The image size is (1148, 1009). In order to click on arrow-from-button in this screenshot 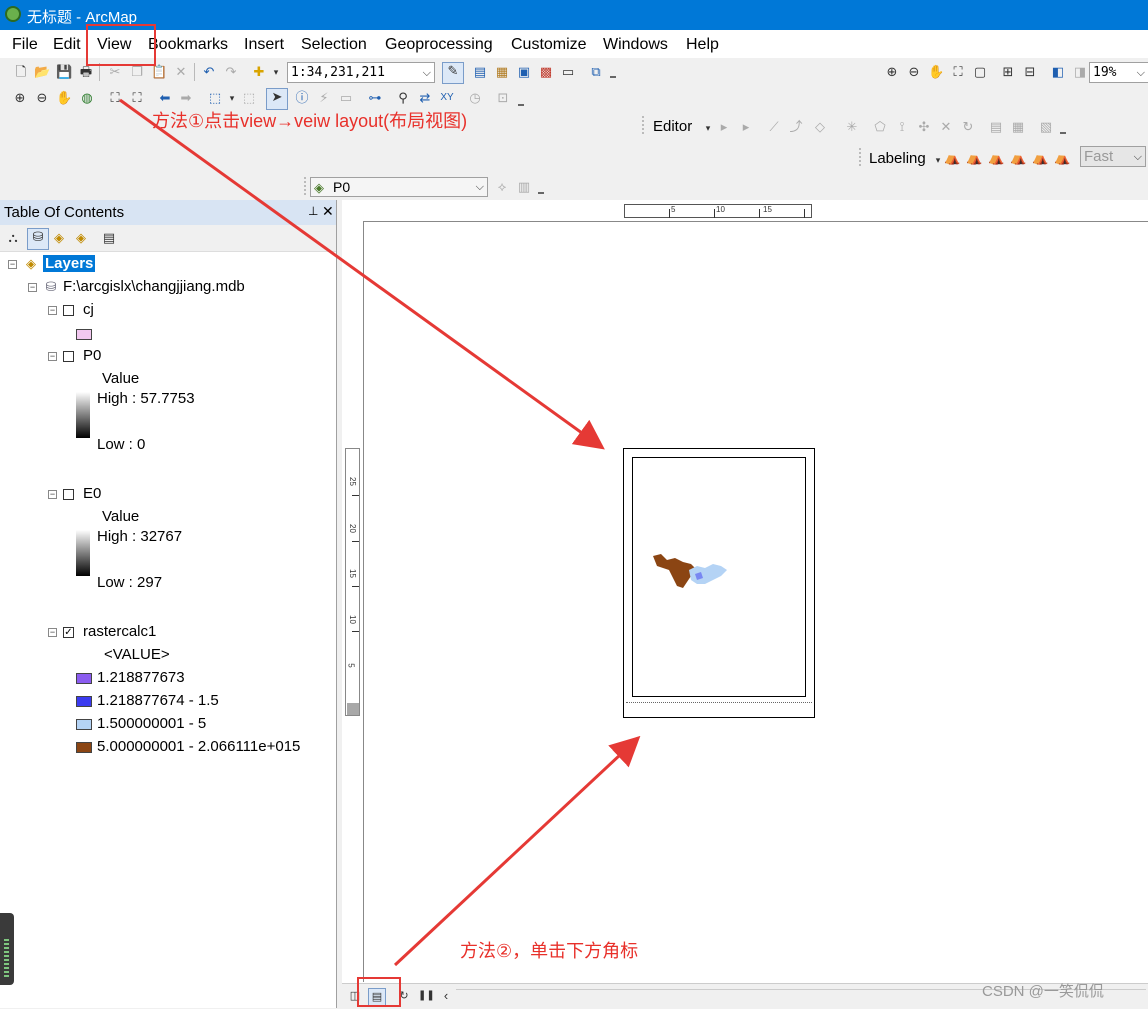, I will do `click(517, 851)`.